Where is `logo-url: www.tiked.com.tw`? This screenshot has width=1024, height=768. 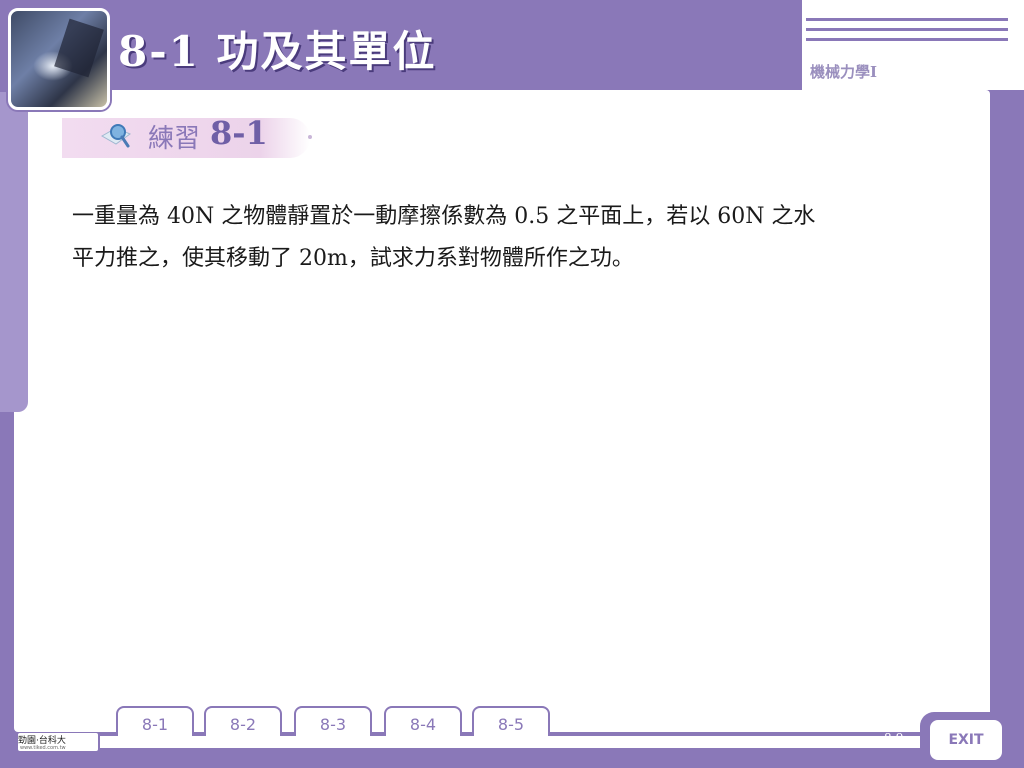 logo-url: www.tiked.com.tw is located at coordinates (43, 748).